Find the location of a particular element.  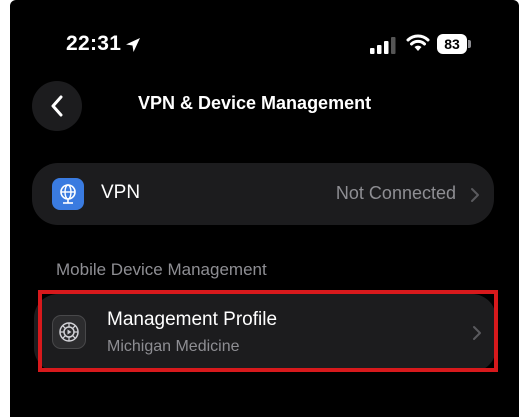

status-time: 22:31 is located at coordinates (94, 43).